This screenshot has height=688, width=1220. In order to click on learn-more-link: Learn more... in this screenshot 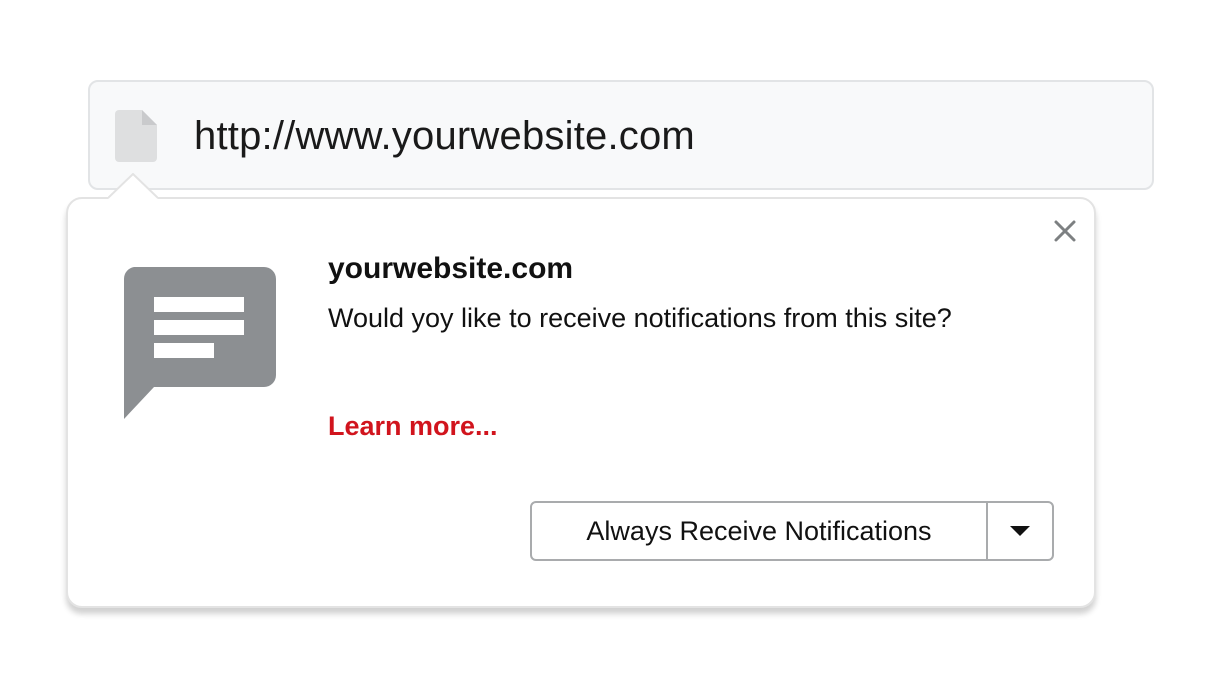, I will do `click(413, 426)`.